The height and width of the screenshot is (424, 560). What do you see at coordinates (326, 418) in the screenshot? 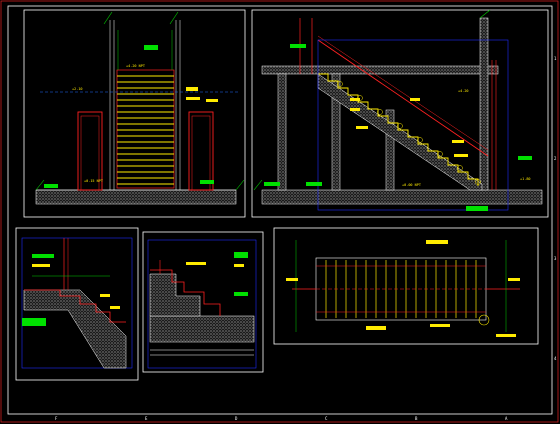
I see `grid-letter: C` at bounding box center [326, 418].